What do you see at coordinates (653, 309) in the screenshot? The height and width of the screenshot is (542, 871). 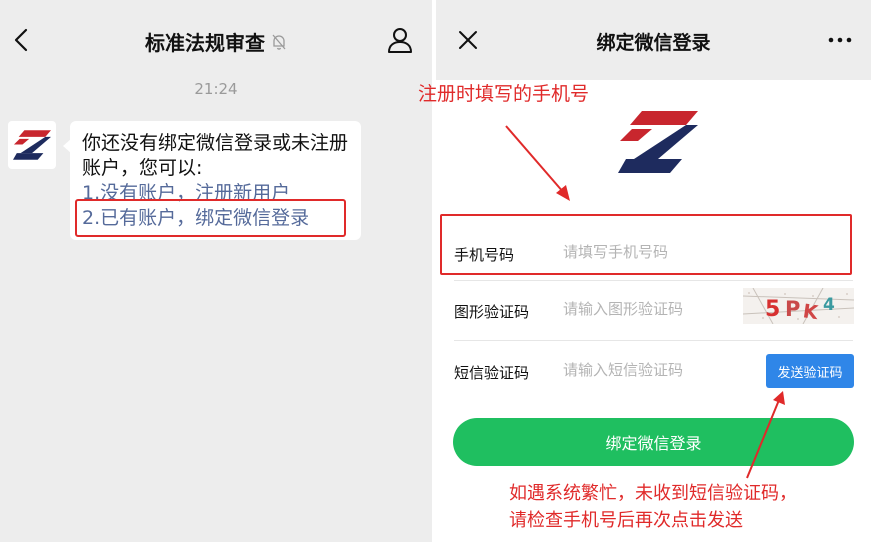 I see `captcha-input` at bounding box center [653, 309].